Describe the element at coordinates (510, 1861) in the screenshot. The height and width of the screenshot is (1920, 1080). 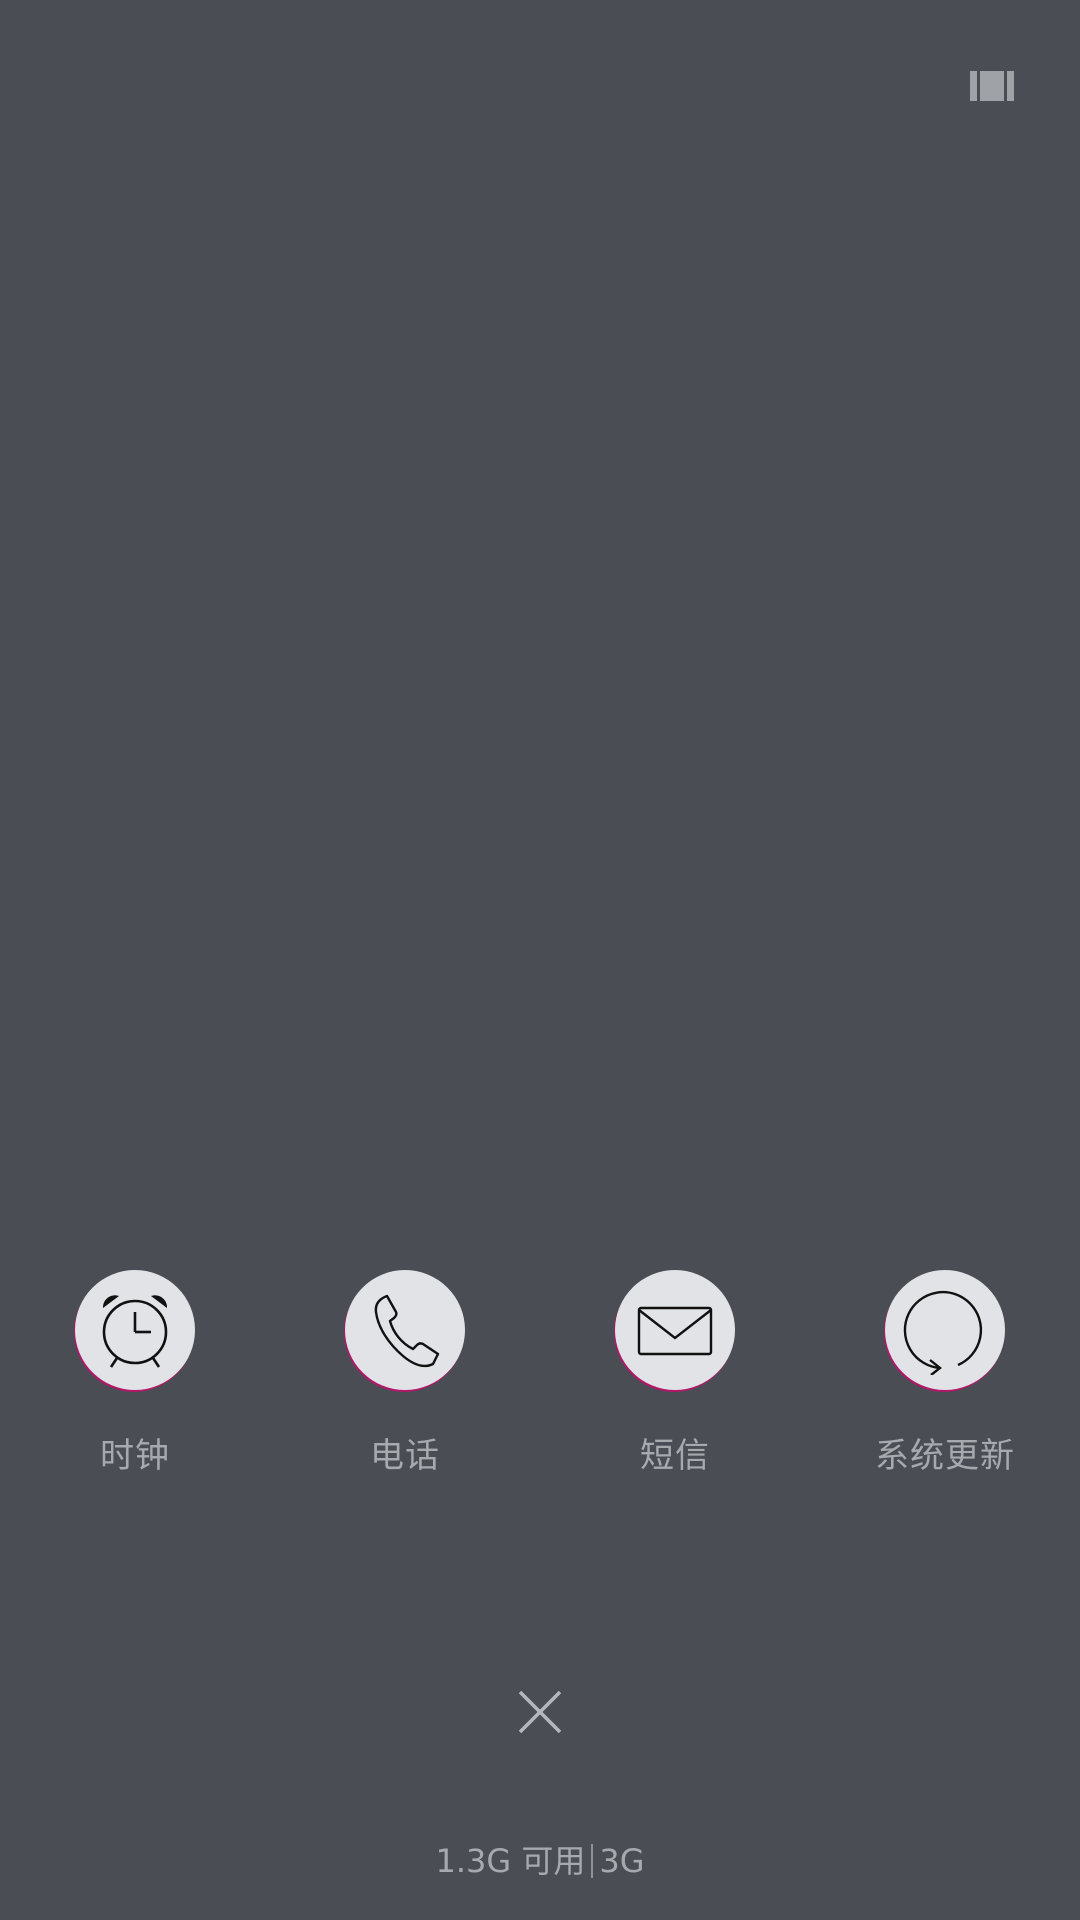
I see `memory-available: 1.3G 可用` at that location.